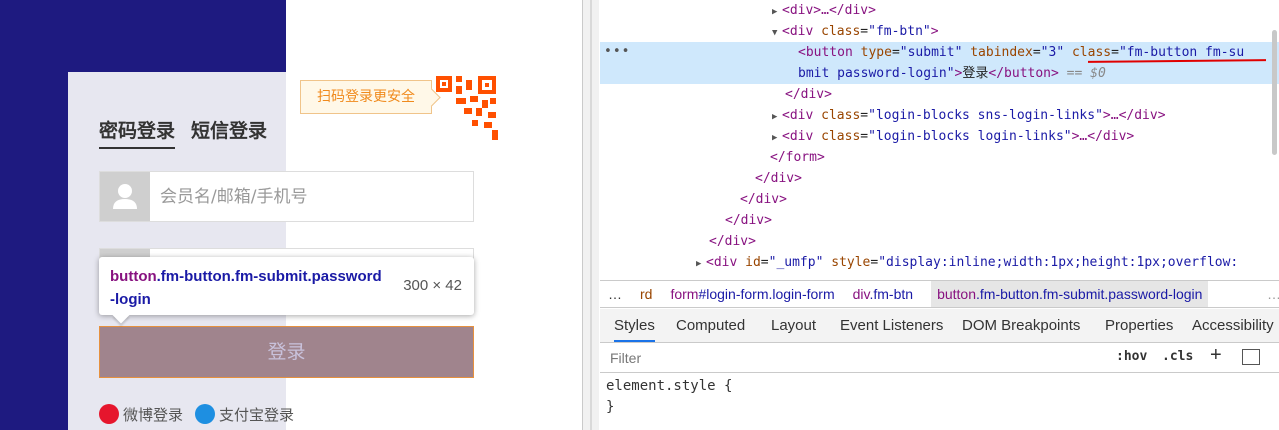 Image resolution: width=1279 pixels, height=430 pixels. Describe the element at coordinates (617, 51) in the screenshot. I see `node-more-options-icon: •••` at that location.